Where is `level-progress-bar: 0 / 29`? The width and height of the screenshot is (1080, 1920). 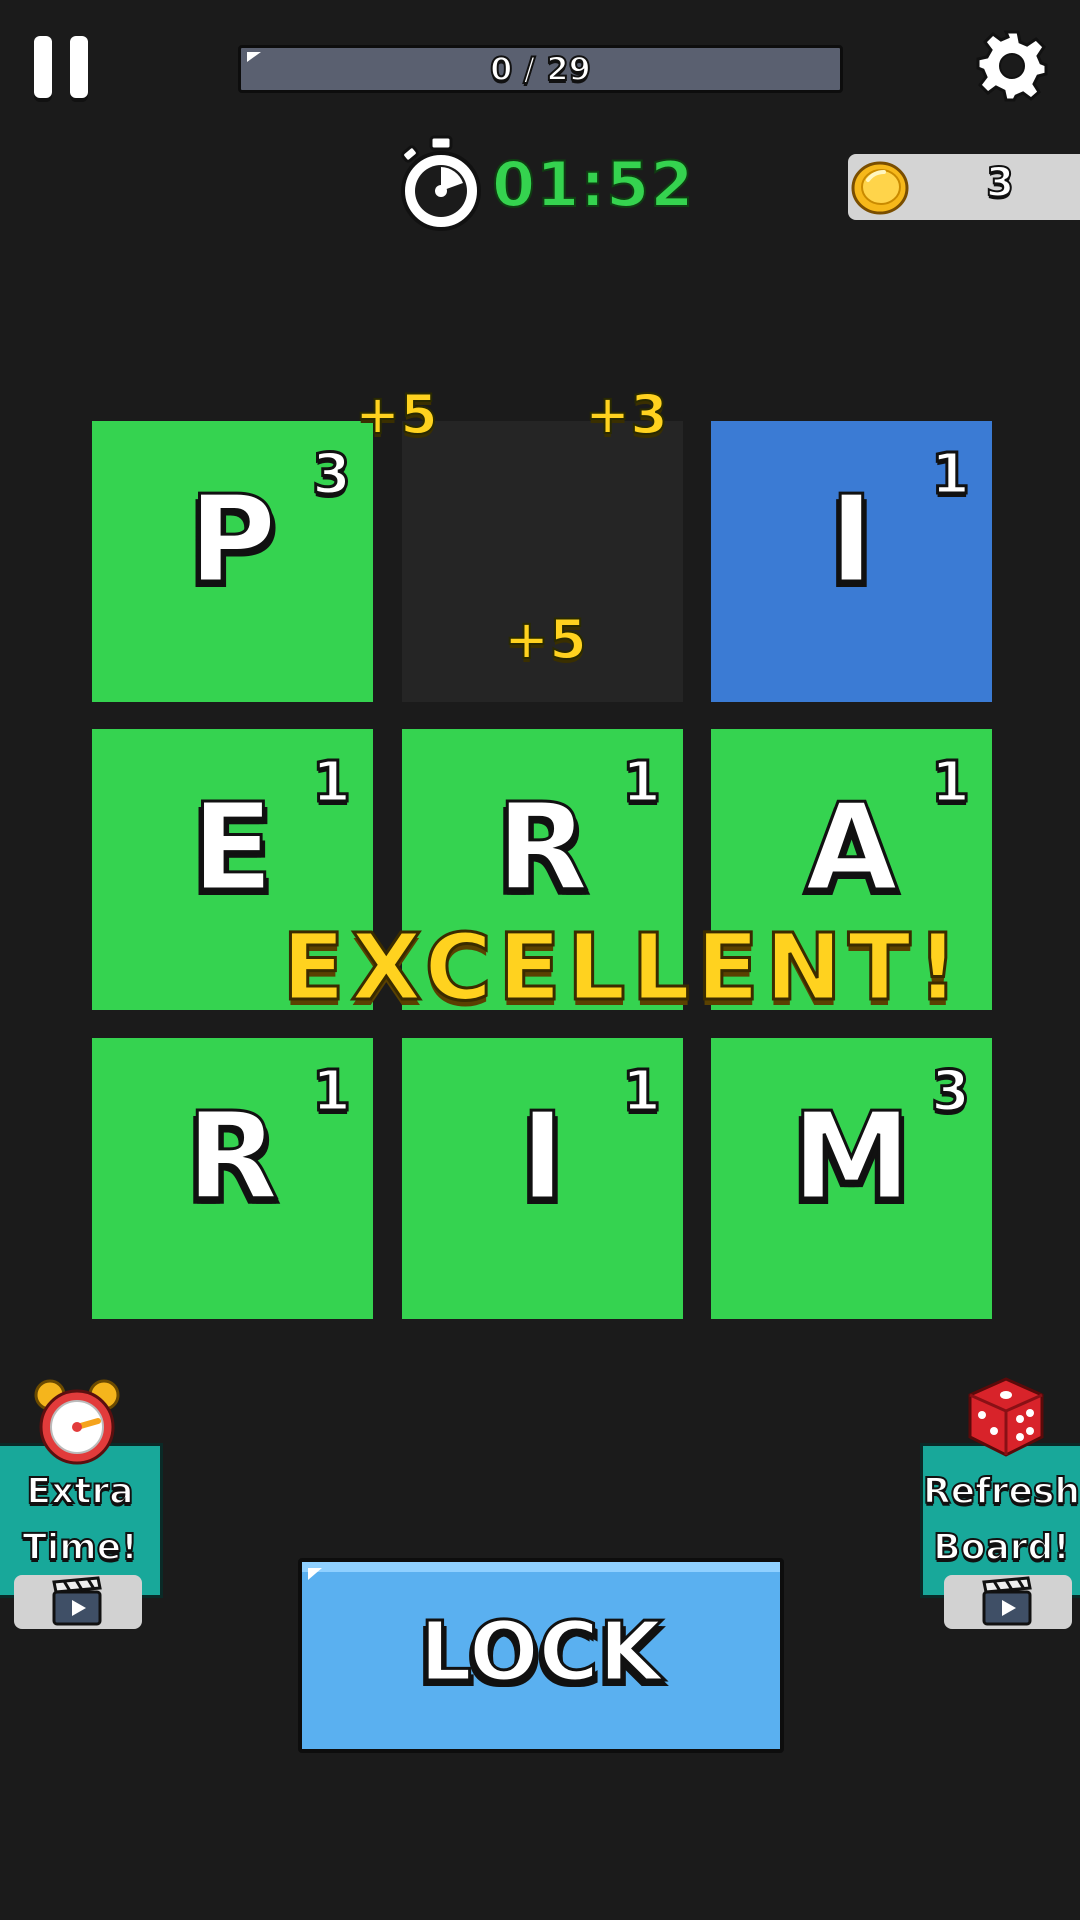 level-progress-bar: 0 / 29 is located at coordinates (540, 69).